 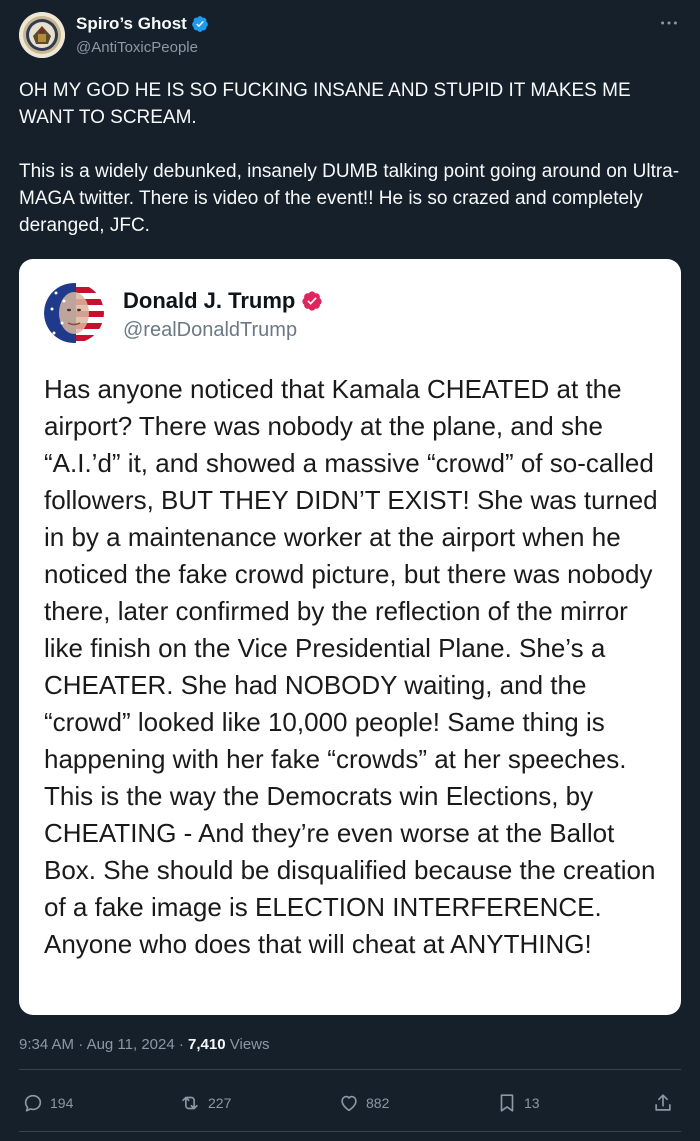 I want to click on repost-count: 227, so click(x=220, y=1103).